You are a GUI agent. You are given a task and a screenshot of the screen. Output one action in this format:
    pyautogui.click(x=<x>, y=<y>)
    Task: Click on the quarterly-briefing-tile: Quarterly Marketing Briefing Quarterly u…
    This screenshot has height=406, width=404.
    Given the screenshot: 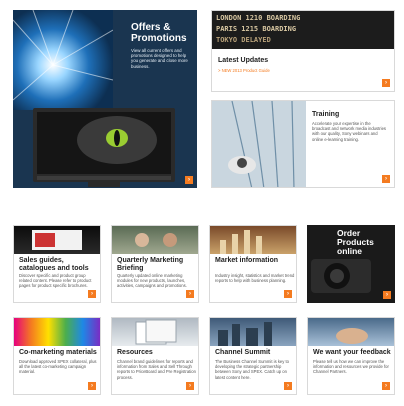 What is the action you would take?
    pyautogui.click(x=155, y=264)
    